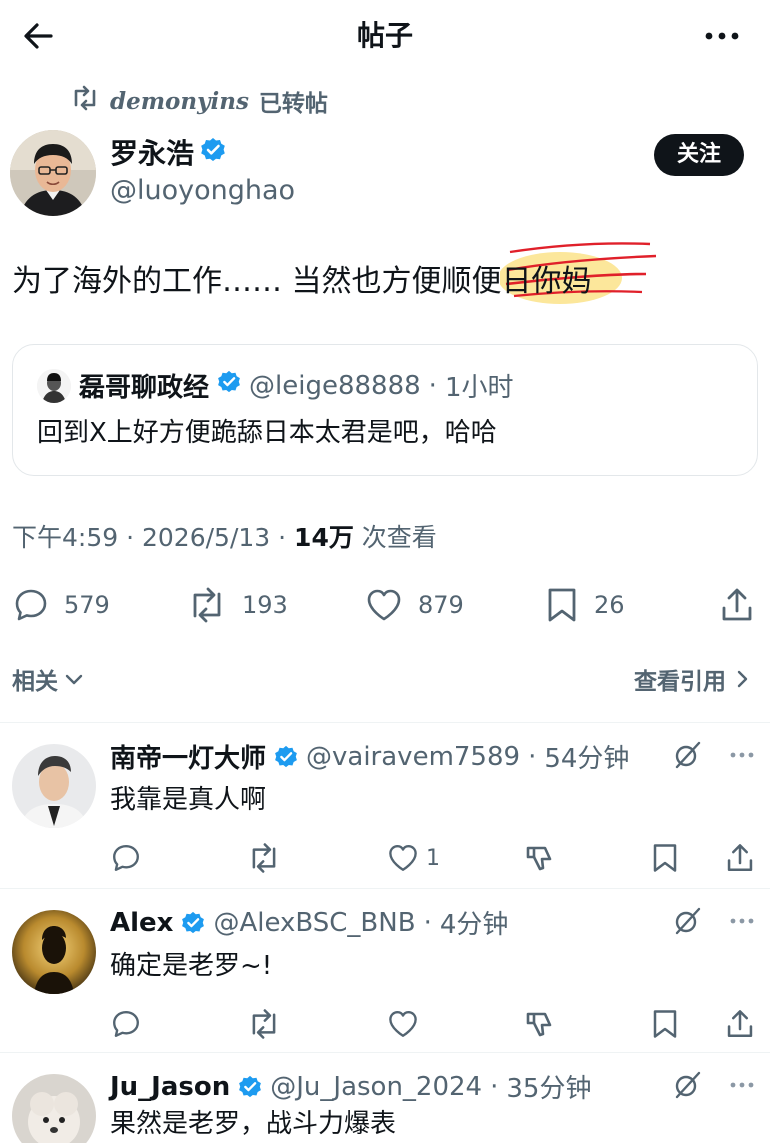 The height and width of the screenshot is (1143, 770). What do you see at coordinates (376, 1087) in the screenshot?
I see `reply-author-handle: @Ju_Jason_2024` at bounding box center [376, 1087].